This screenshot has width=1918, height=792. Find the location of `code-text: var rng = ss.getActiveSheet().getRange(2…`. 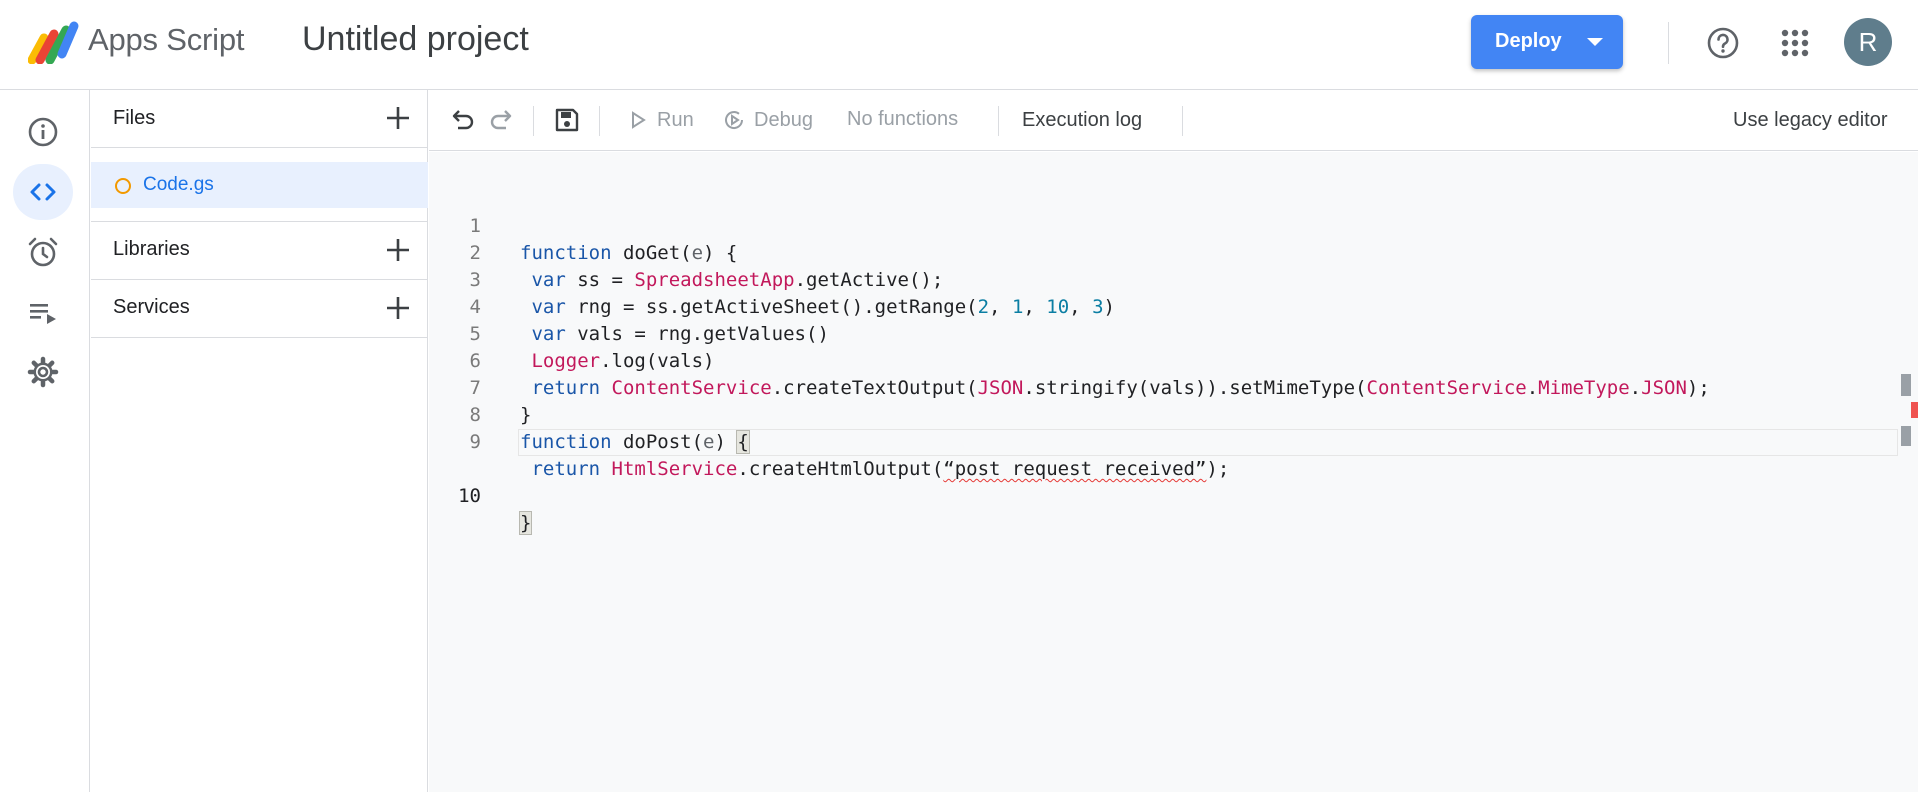

code-text: var rng = ss.getActiveSheet().getRange(2… is located at coordinates (823, 307).